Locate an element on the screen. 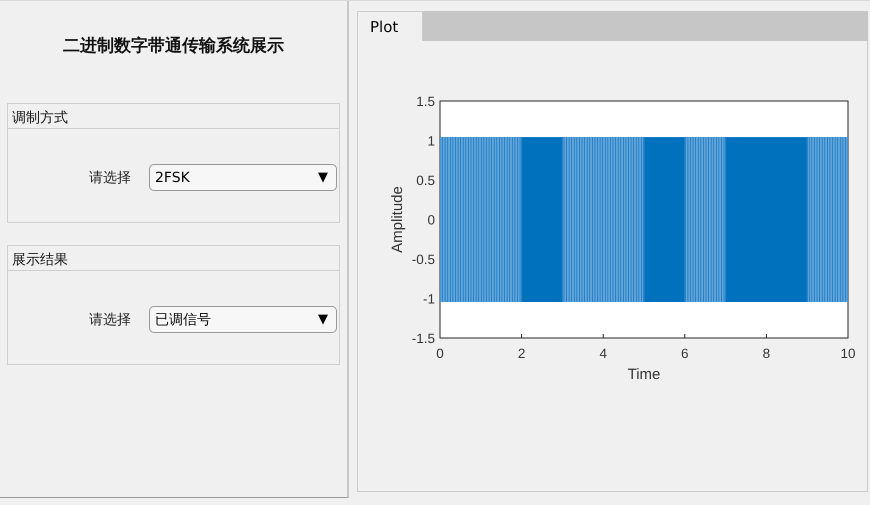 The width and height of the screenshot is (870, 505). dropdown: 2FSK ▼ is located at coordinates (243, 177).